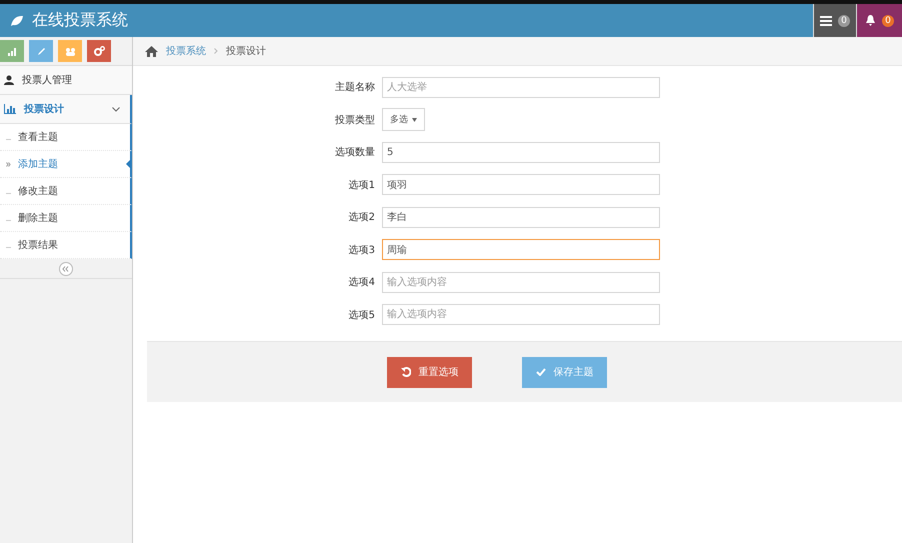 The image size is (902, 543). Describe the element at coordinates (826, 21) in the screenshot. I see `list-icon` at that location.